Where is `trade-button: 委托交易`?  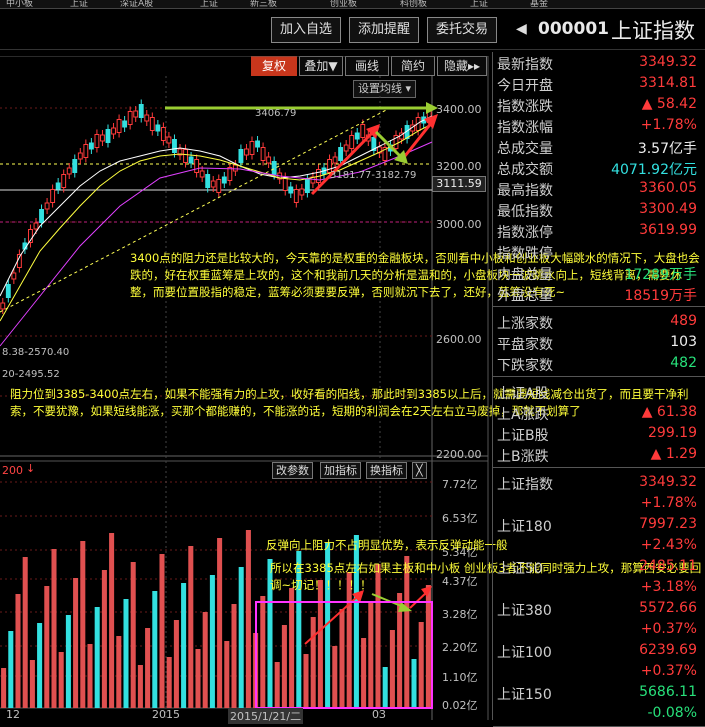 trade-button: 委托交易 is located at coordinates (462, 30).